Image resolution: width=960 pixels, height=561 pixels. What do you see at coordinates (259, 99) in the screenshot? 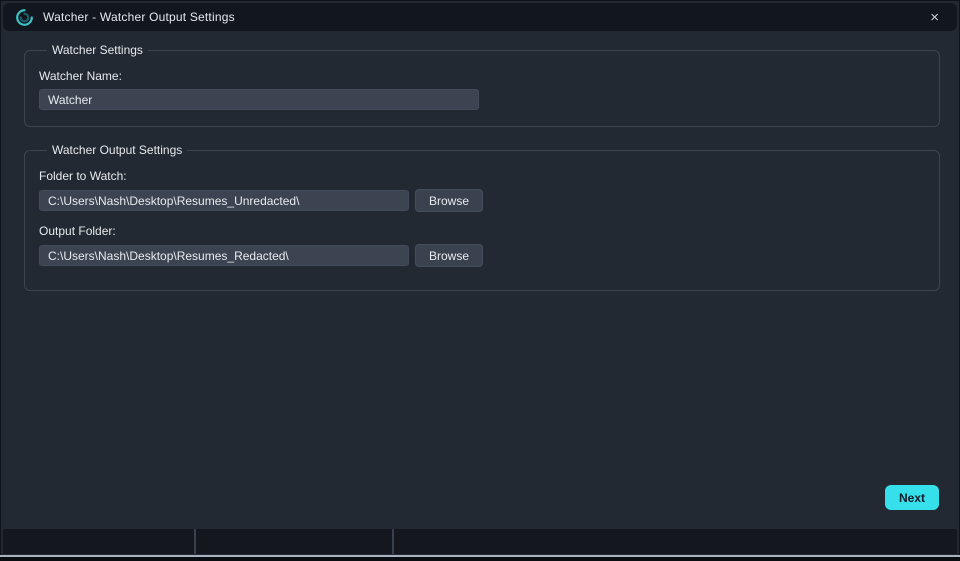
I see `watcher-name-input` at bounding box center [259, 99].